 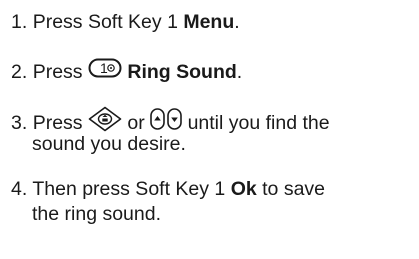 What do you see at coordinates (97, 214) in the screenshot?
I see `step-4-continuation: the ring sound.` at bounding box center [97, 214].